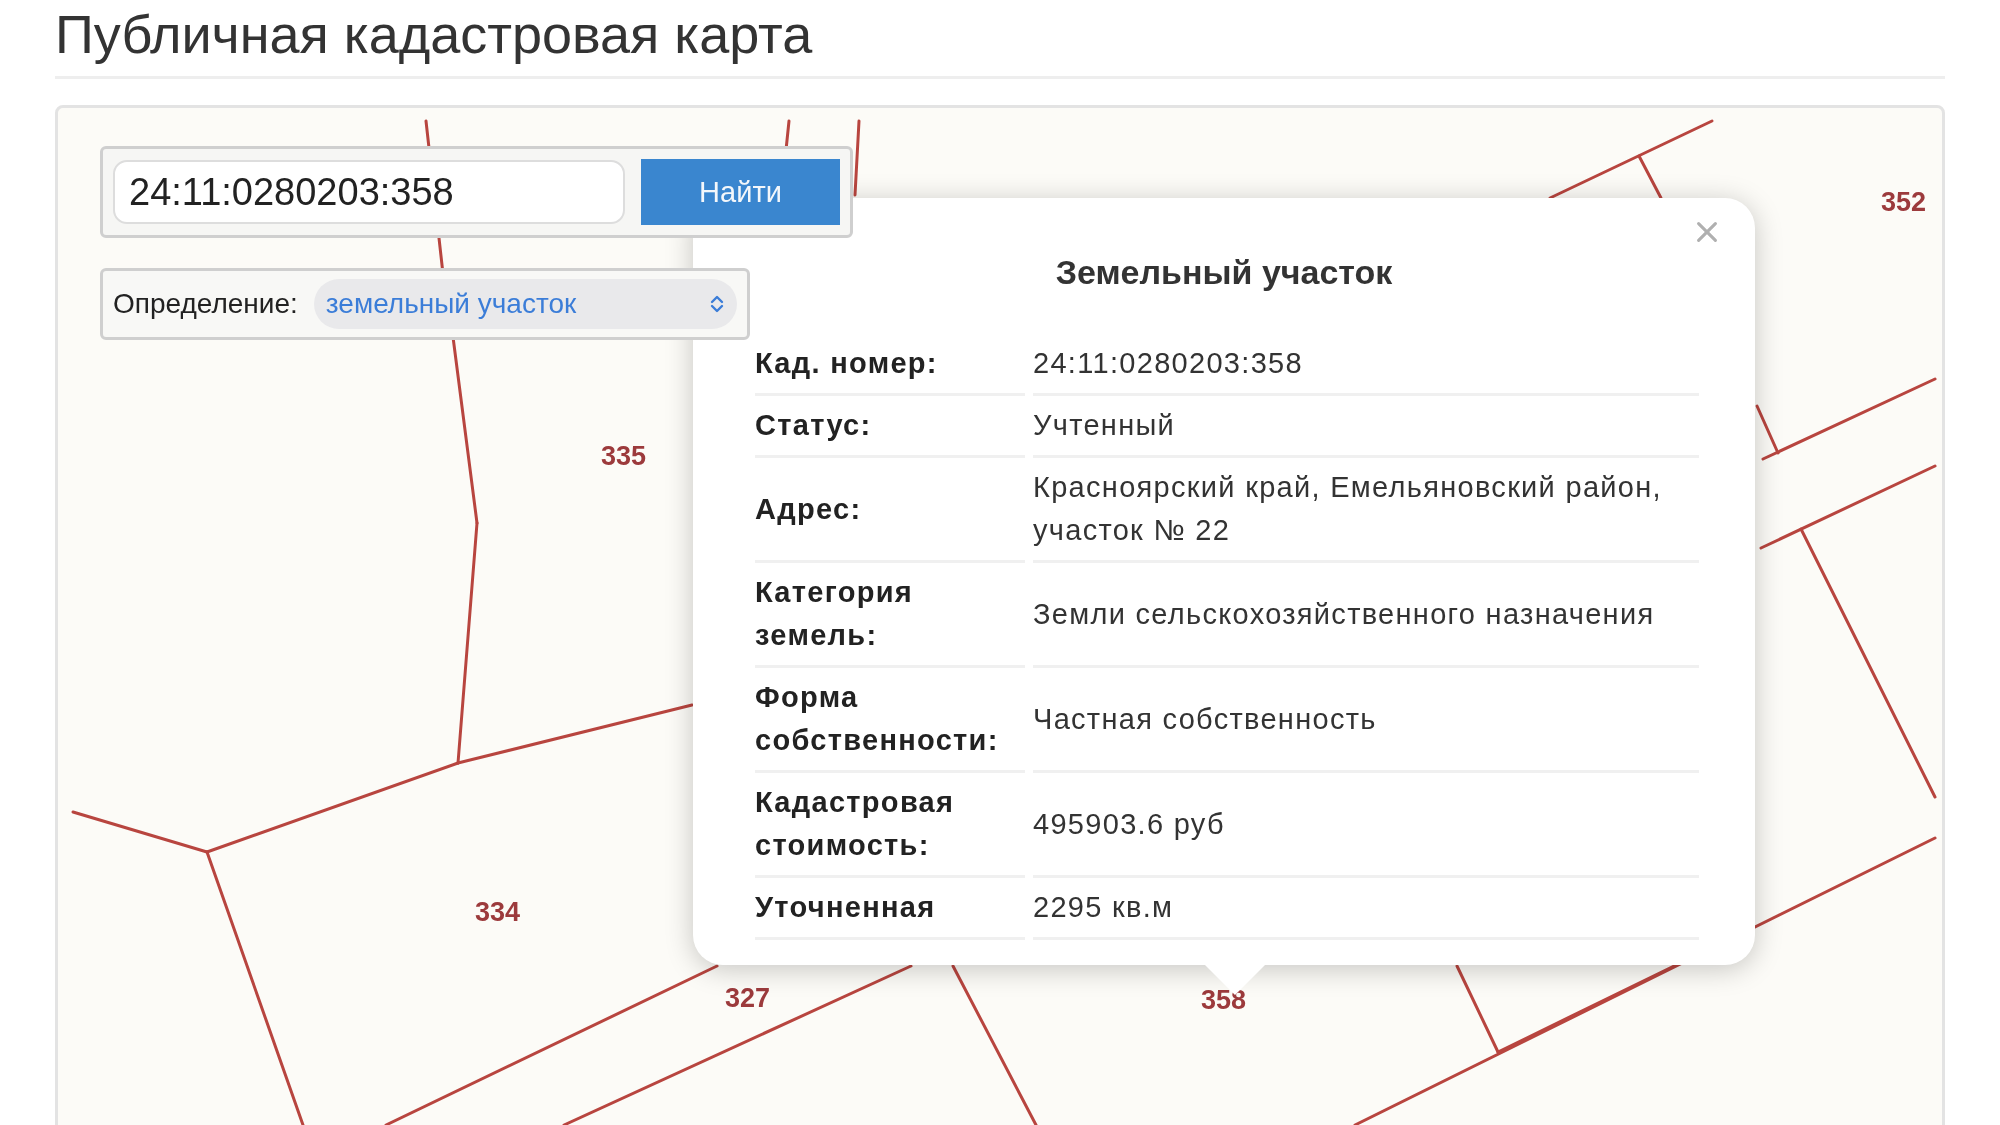 Image resolution: width=2000 pixels, height=1125 pixels. I want to click on search-field: 24:11:0280203:358, so click(369, 192).